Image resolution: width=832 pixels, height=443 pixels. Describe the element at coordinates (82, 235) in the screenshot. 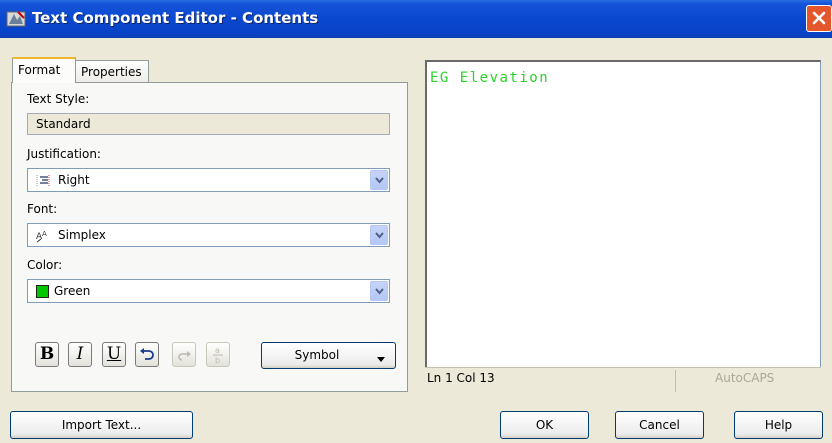

I see `font-value: Simplex` at that location.